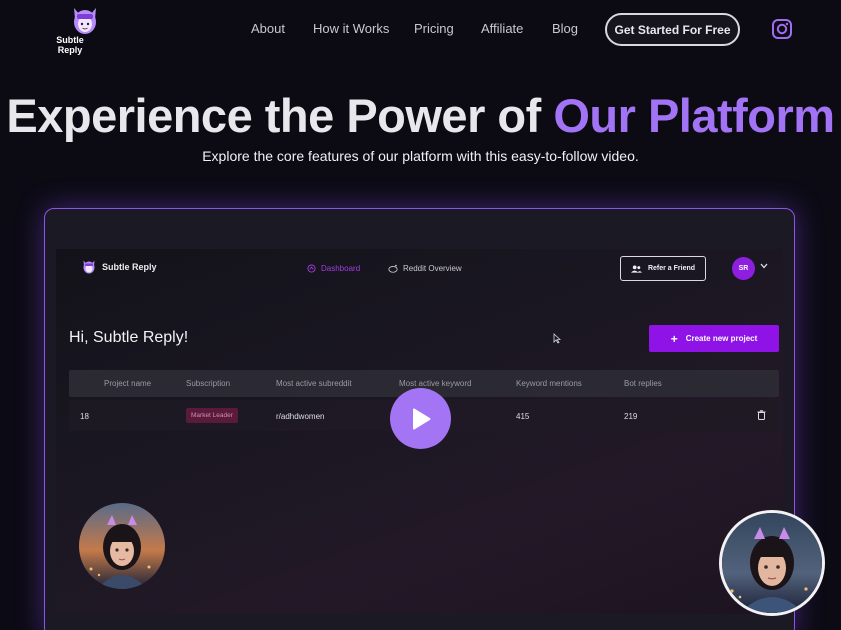  Describe the element at coordinates (351, 28) in the screenshot. I see `nav-link-how-it-works: How it Works` at that location.